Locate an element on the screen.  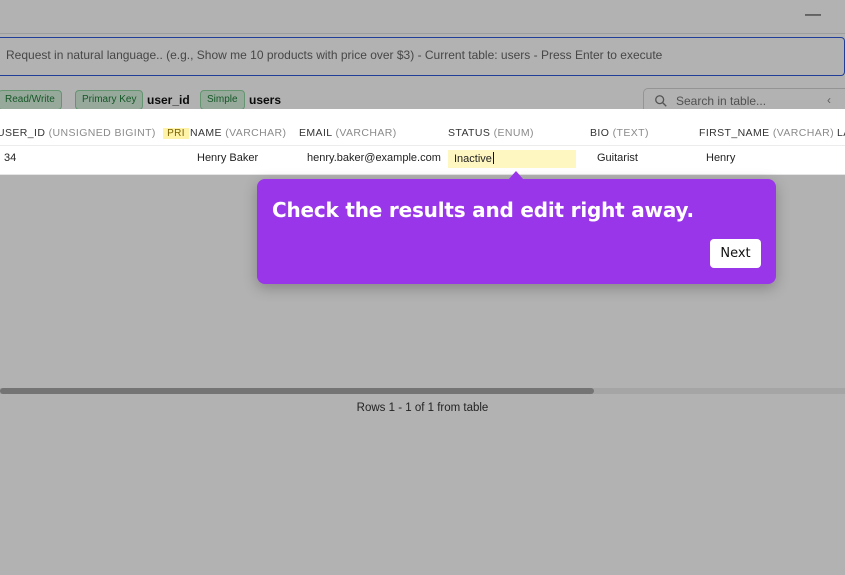
cell-first-name: Henry is located at coordinates (720, 158).